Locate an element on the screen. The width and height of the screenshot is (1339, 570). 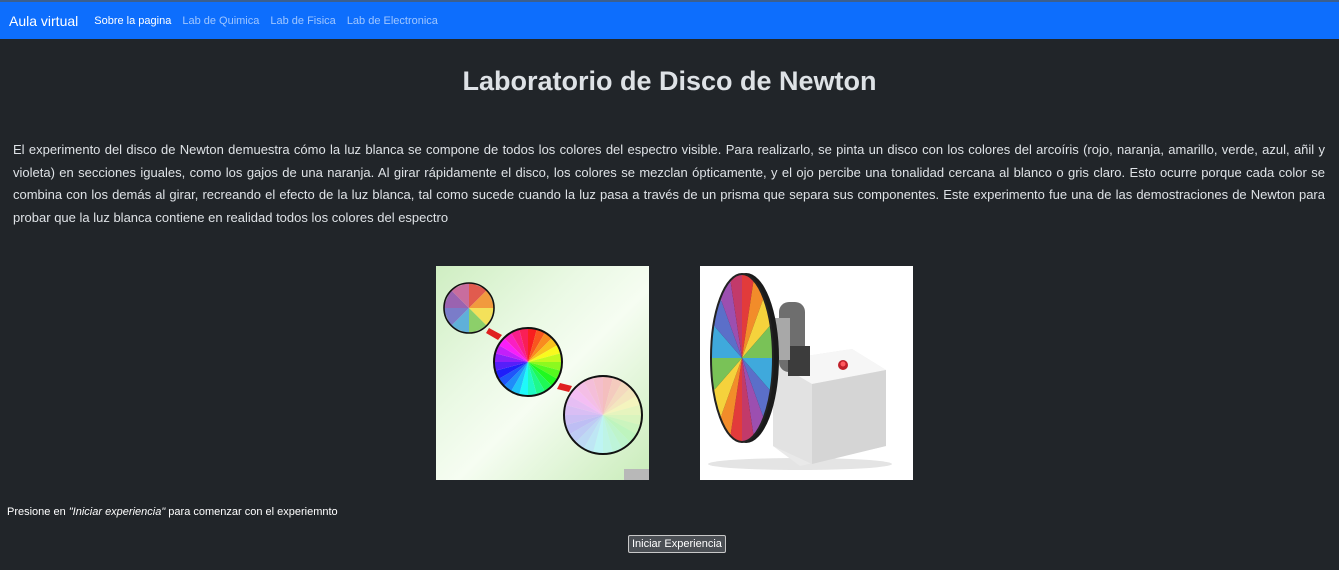
brand-link: Aula virtual is located at coordinates (43, 21).